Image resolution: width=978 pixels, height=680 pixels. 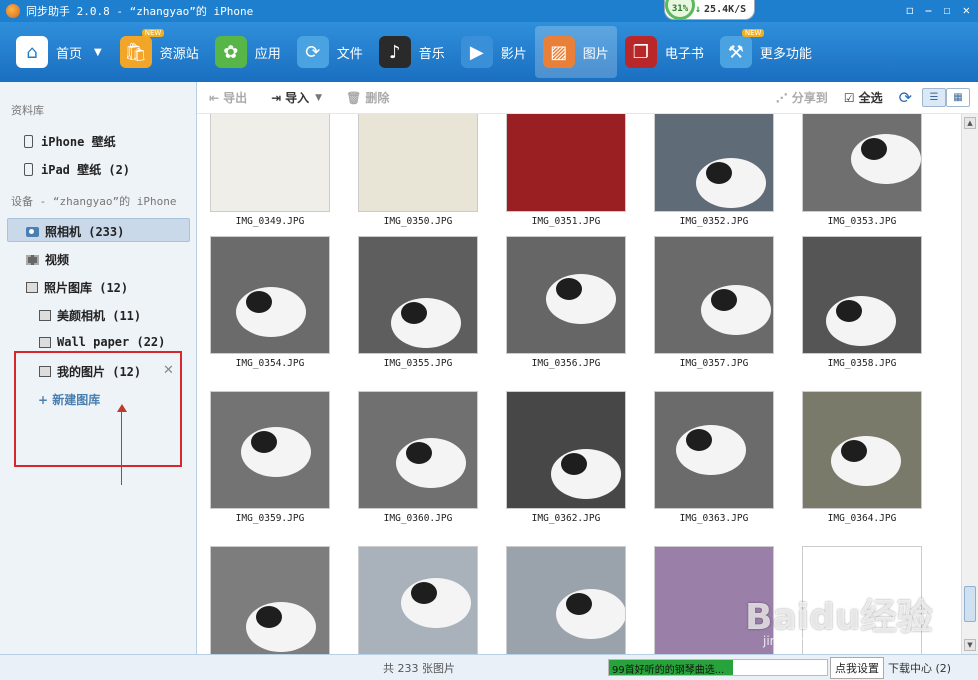 I want to click on sidebar-item-iphone-wallpaper: iPhone 壁纸, so click(x=70, y=141).